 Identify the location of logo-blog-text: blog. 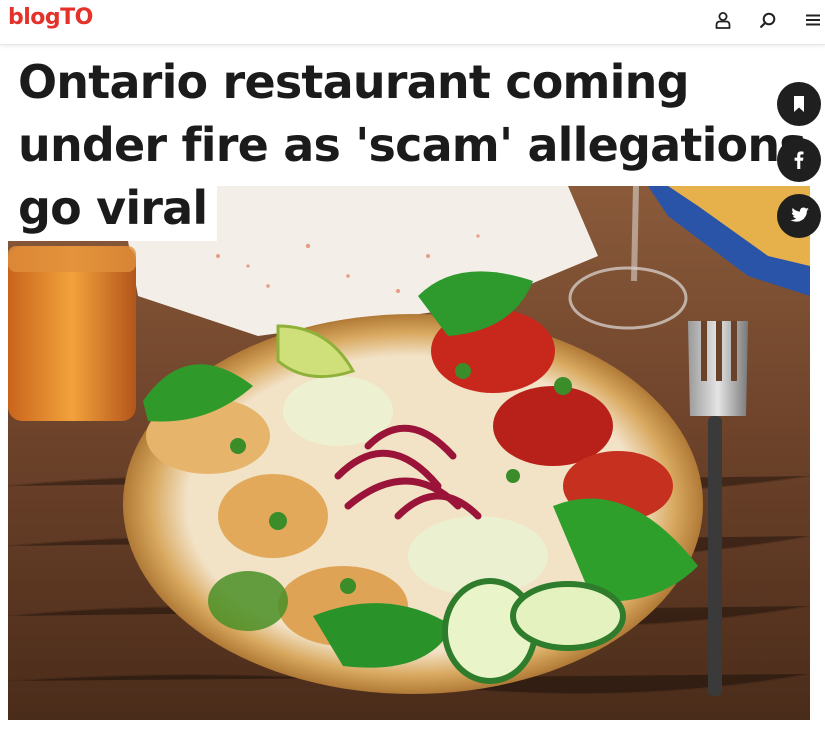
(34, 17).